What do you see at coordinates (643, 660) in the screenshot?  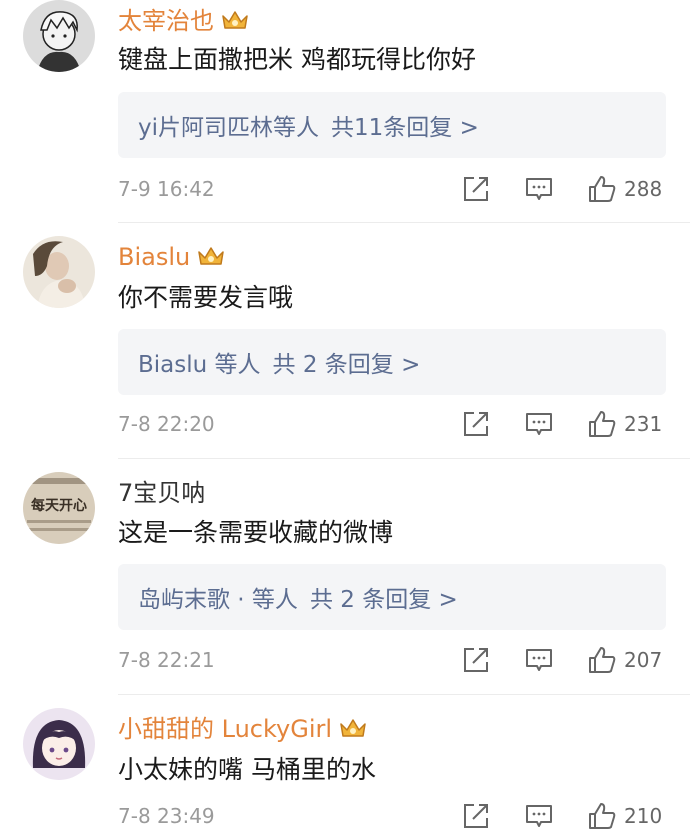 I see `like-count: 207` at bounding box center [643, 660].